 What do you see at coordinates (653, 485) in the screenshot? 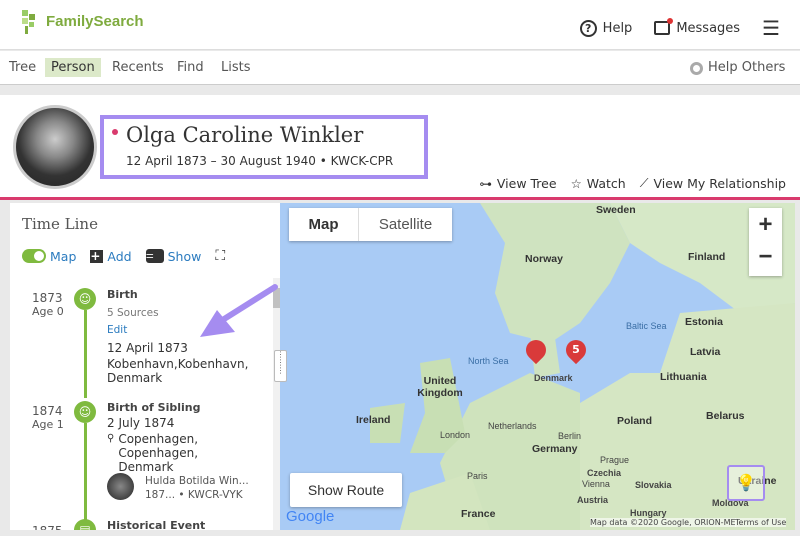
I see `map-label: Slovakia` at bounding box center [653, 485].